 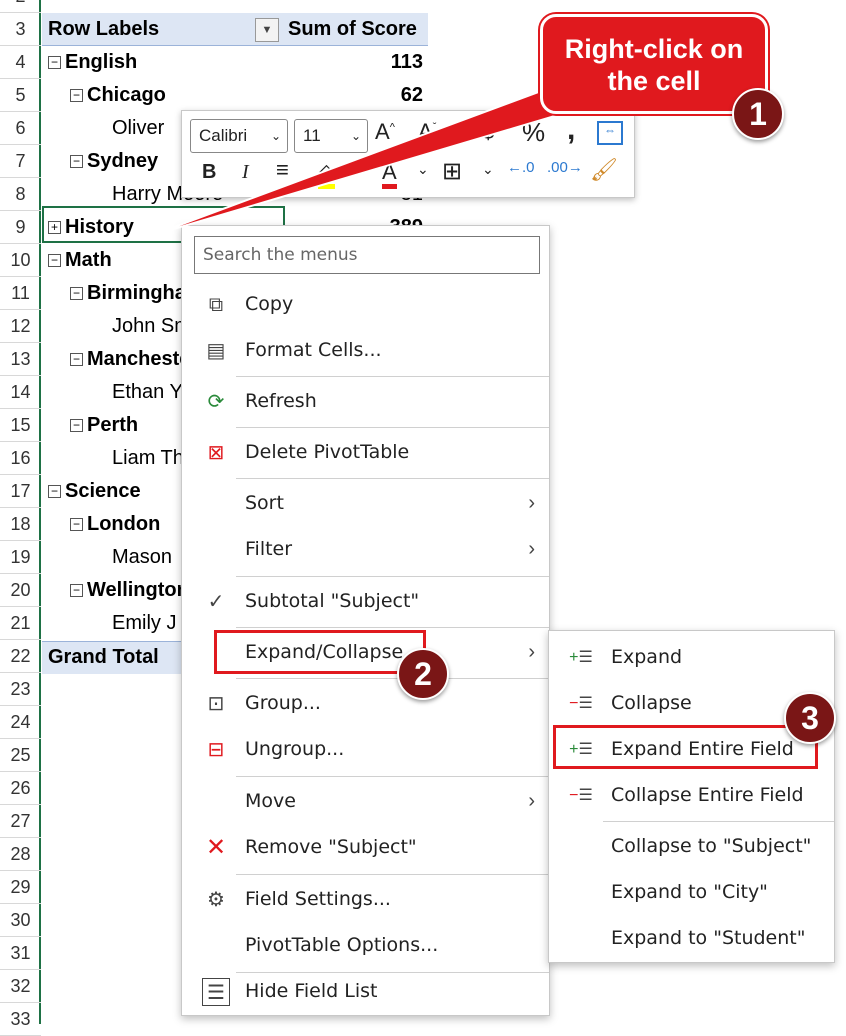 I want to click on instruction-callout: Right-click on the cell, so click(x=654, y=64).